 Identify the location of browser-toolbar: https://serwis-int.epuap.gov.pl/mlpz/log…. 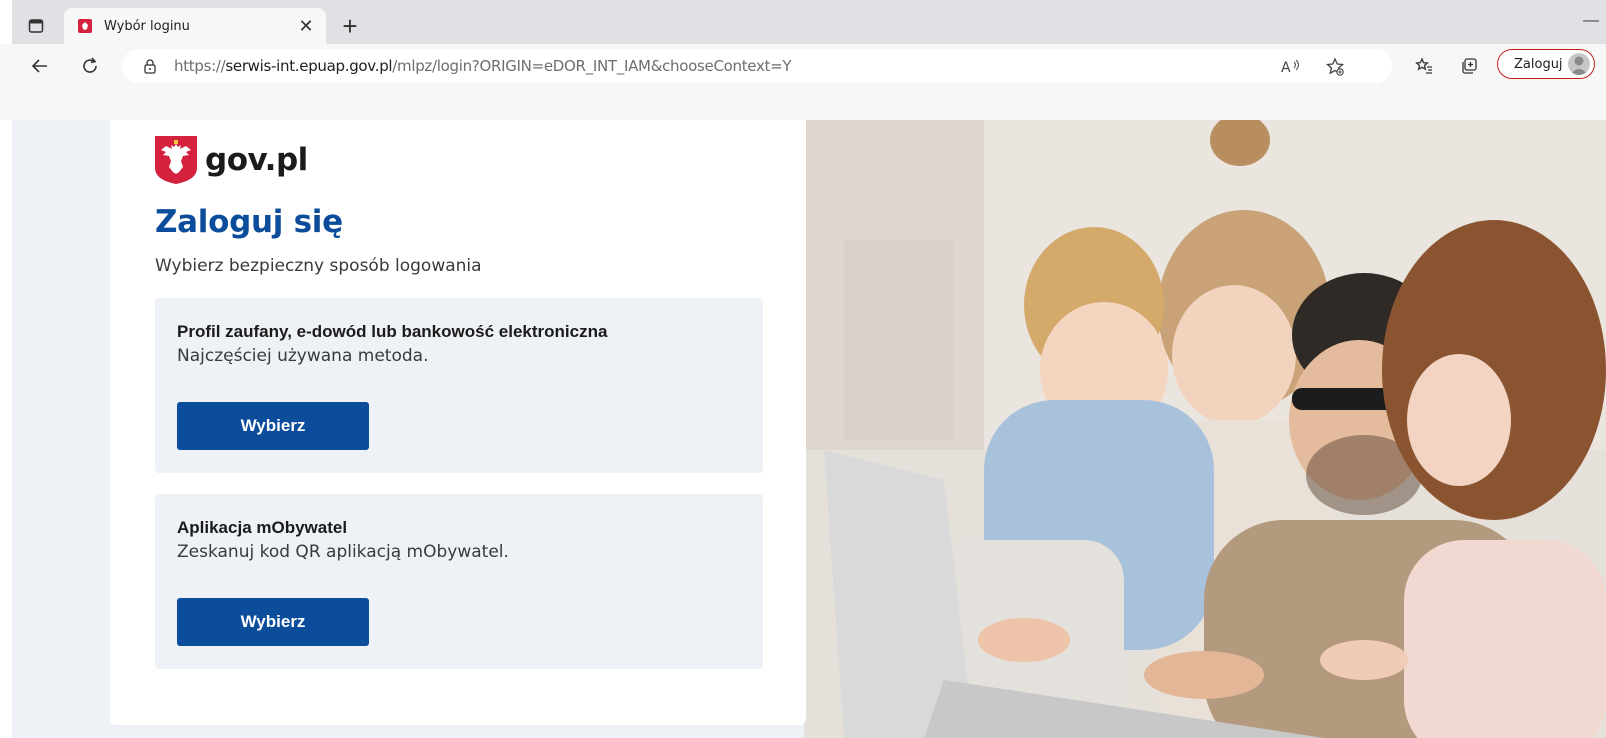
(803, 82).